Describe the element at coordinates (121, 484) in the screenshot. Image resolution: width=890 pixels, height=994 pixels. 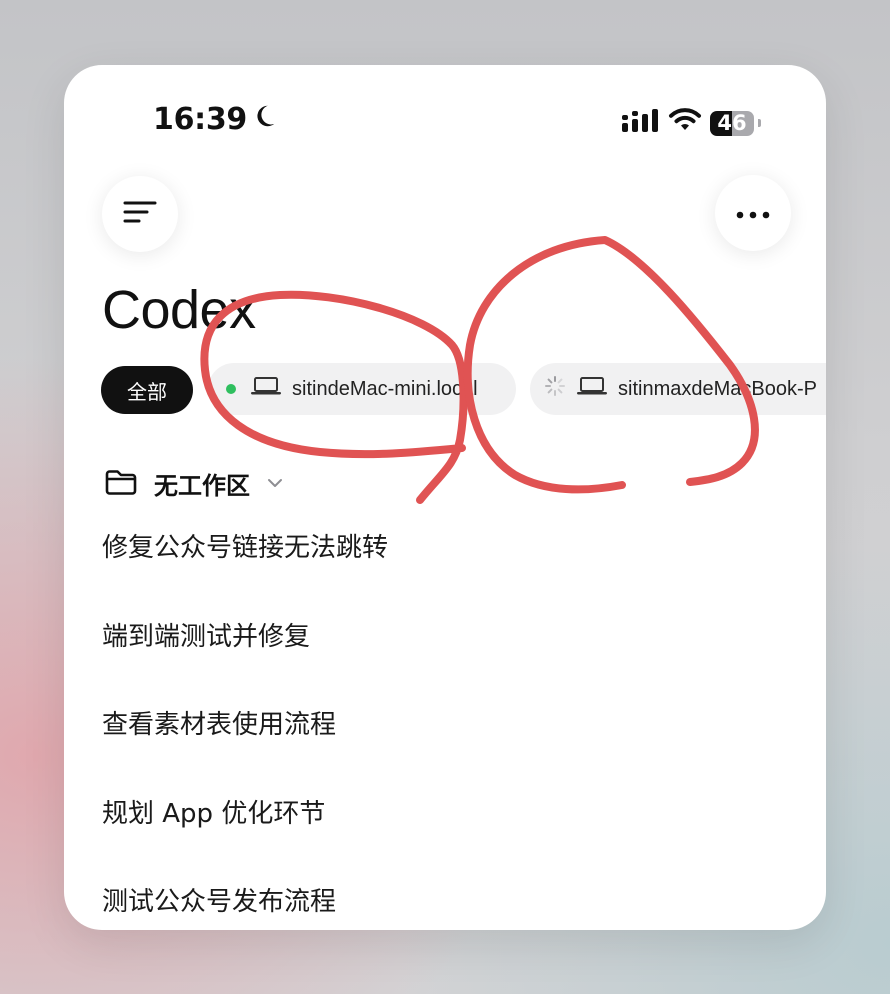
I see `folder-icon` at that location.